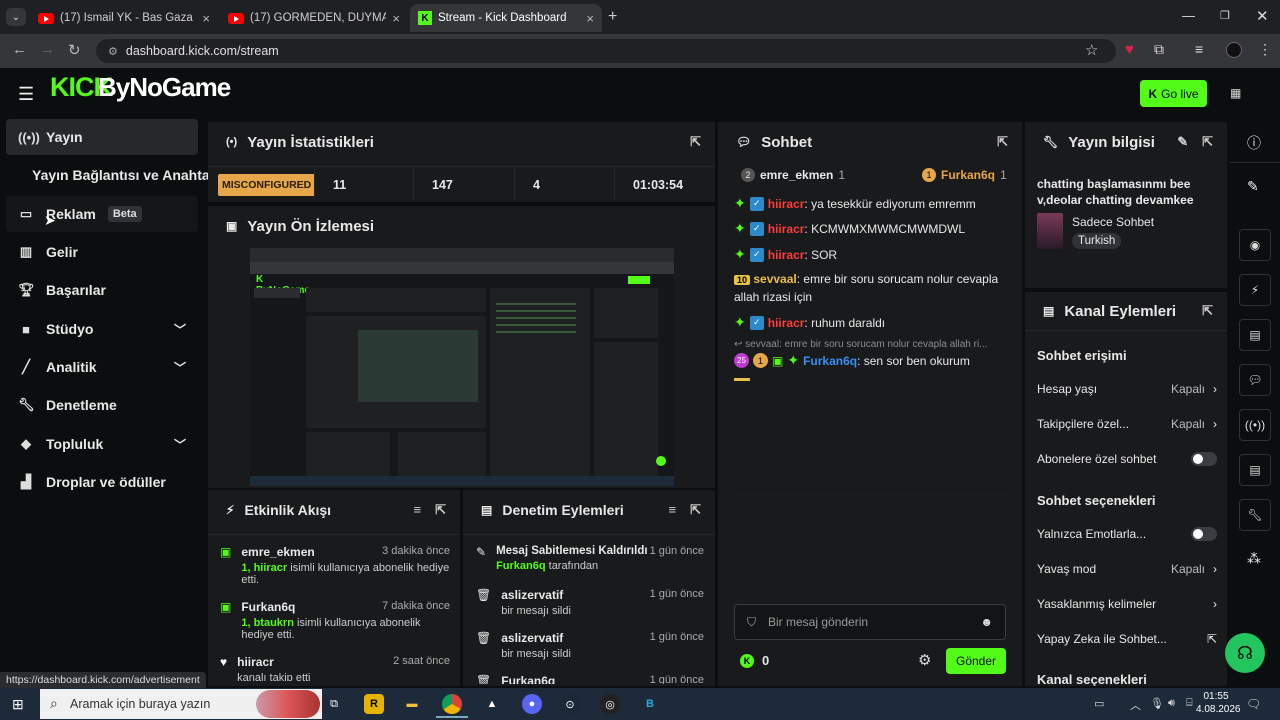 Image resolution: width=1280 pixels, height=720 pixels. Describe the element at coordinates (606, 51) in the screenshot. I see `address-bar: ⚙ dashboard.kick.com/stream` at that location.